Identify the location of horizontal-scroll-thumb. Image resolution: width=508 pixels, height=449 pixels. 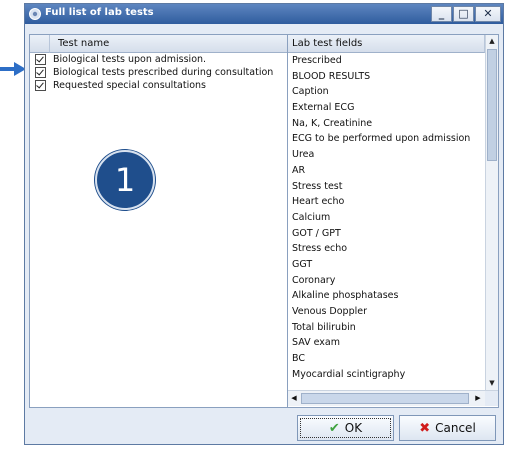
(385, 398).